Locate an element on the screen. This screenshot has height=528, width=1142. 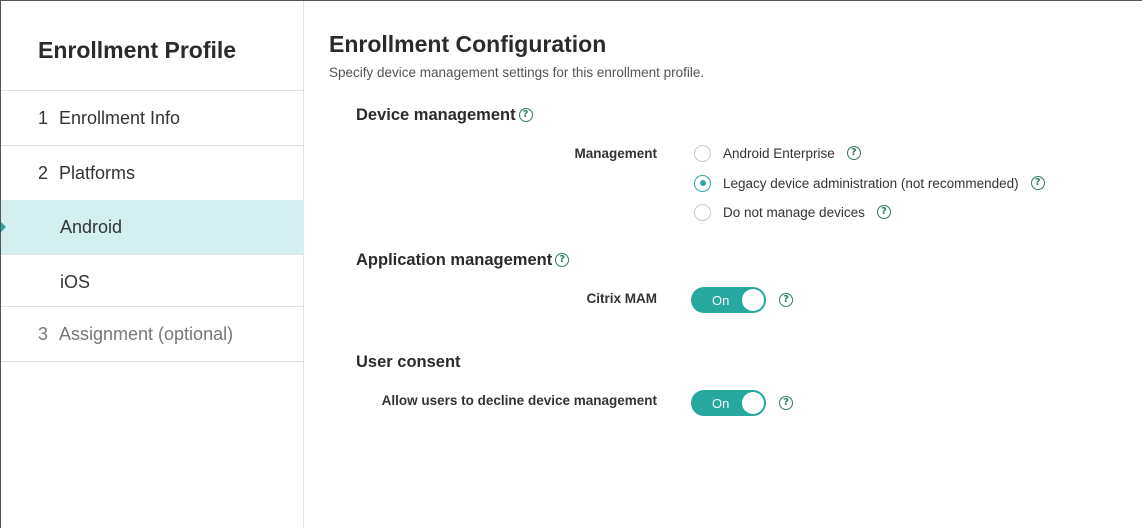
radio-do-not-manage: Do not manage devices ? is located at coordinates (792, 212).